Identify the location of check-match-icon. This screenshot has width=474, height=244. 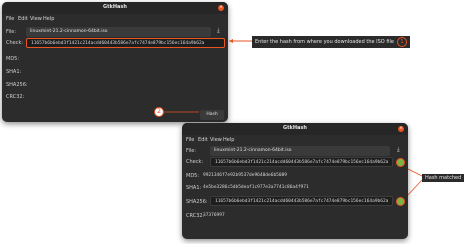
(400, 162).